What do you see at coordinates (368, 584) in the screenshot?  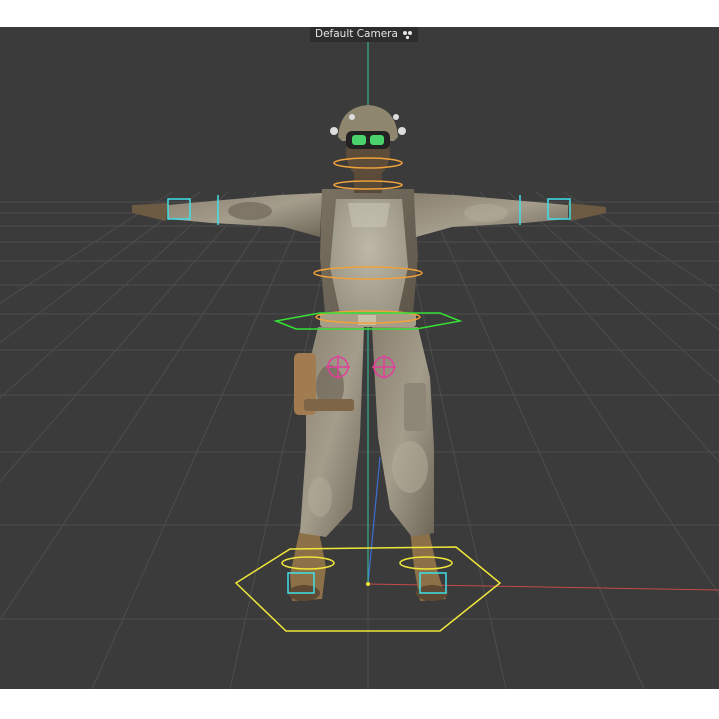 I see `origin-marker` at bounding box center [368, 584].